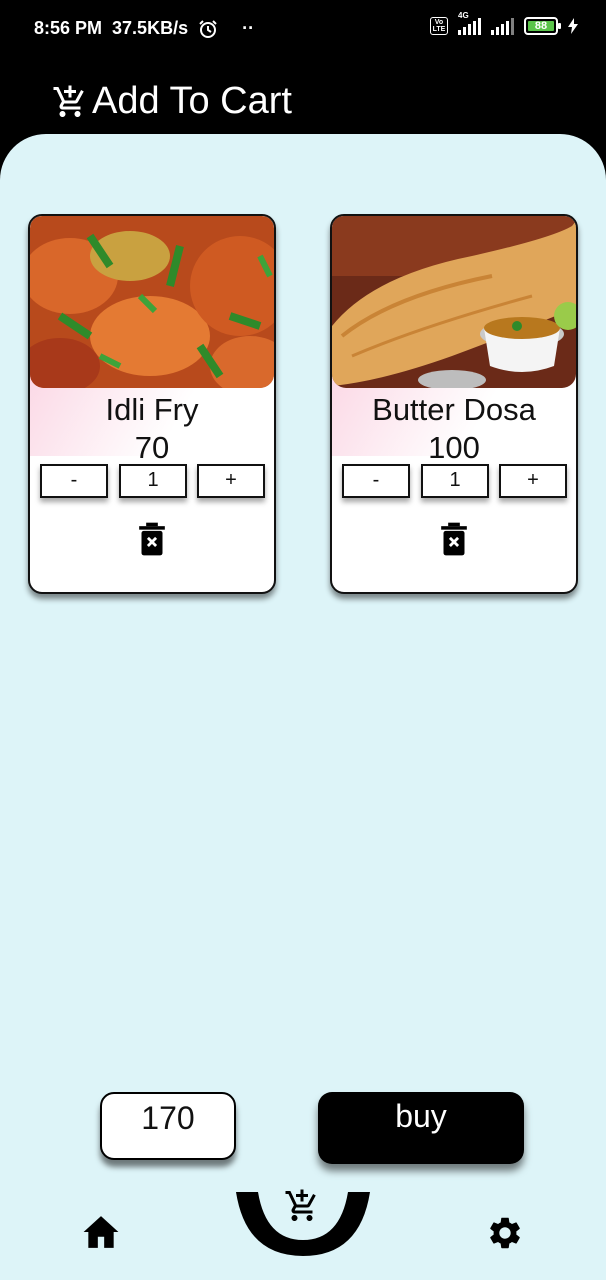 Image resolution: width=606 pixels, height=1280 pixels. I want to click on status-bar-right: Vo LTE 4G 88, so click(504, 23).